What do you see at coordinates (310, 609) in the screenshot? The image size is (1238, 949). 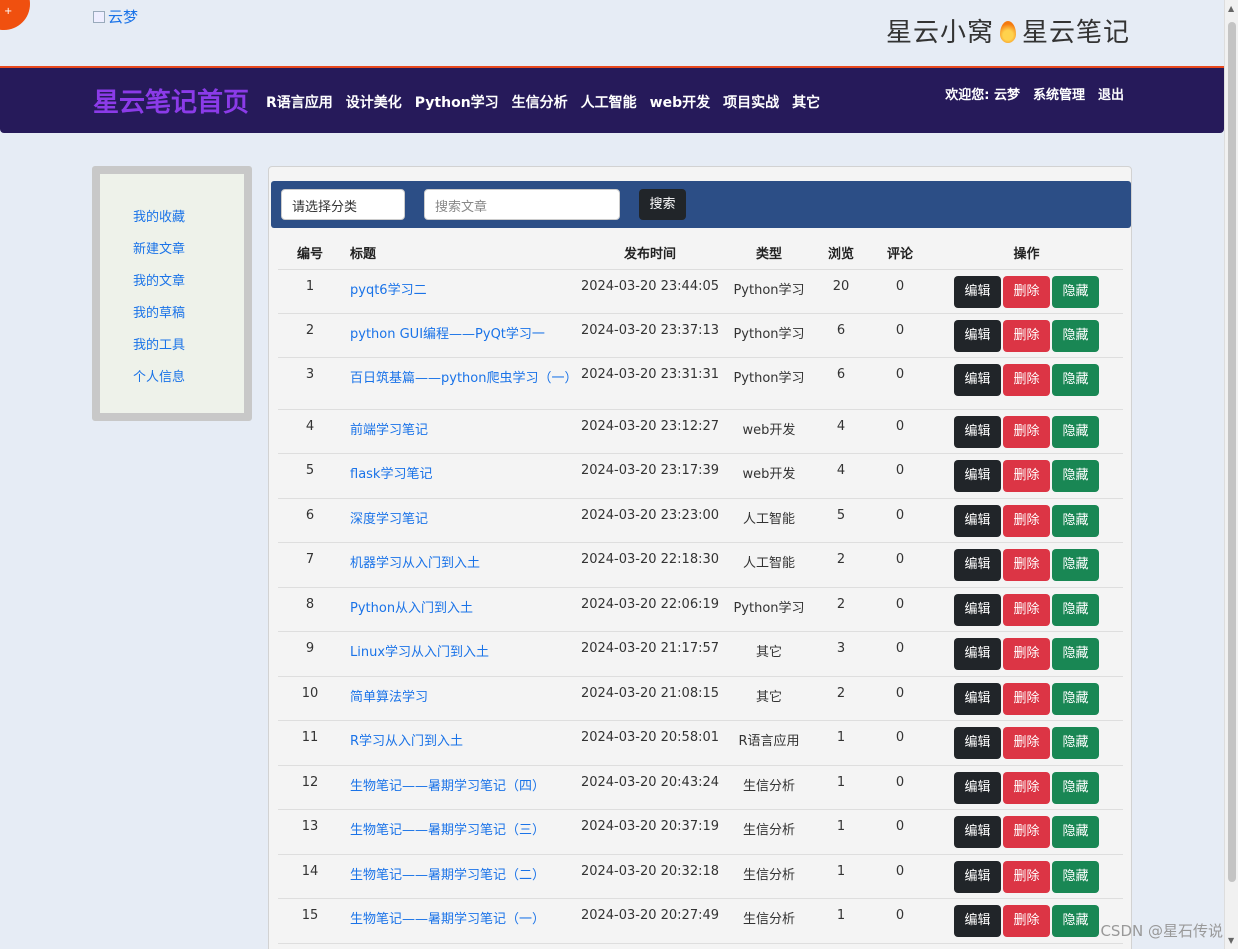 I see `cell-id: 8` at bounding box center [310, 609].